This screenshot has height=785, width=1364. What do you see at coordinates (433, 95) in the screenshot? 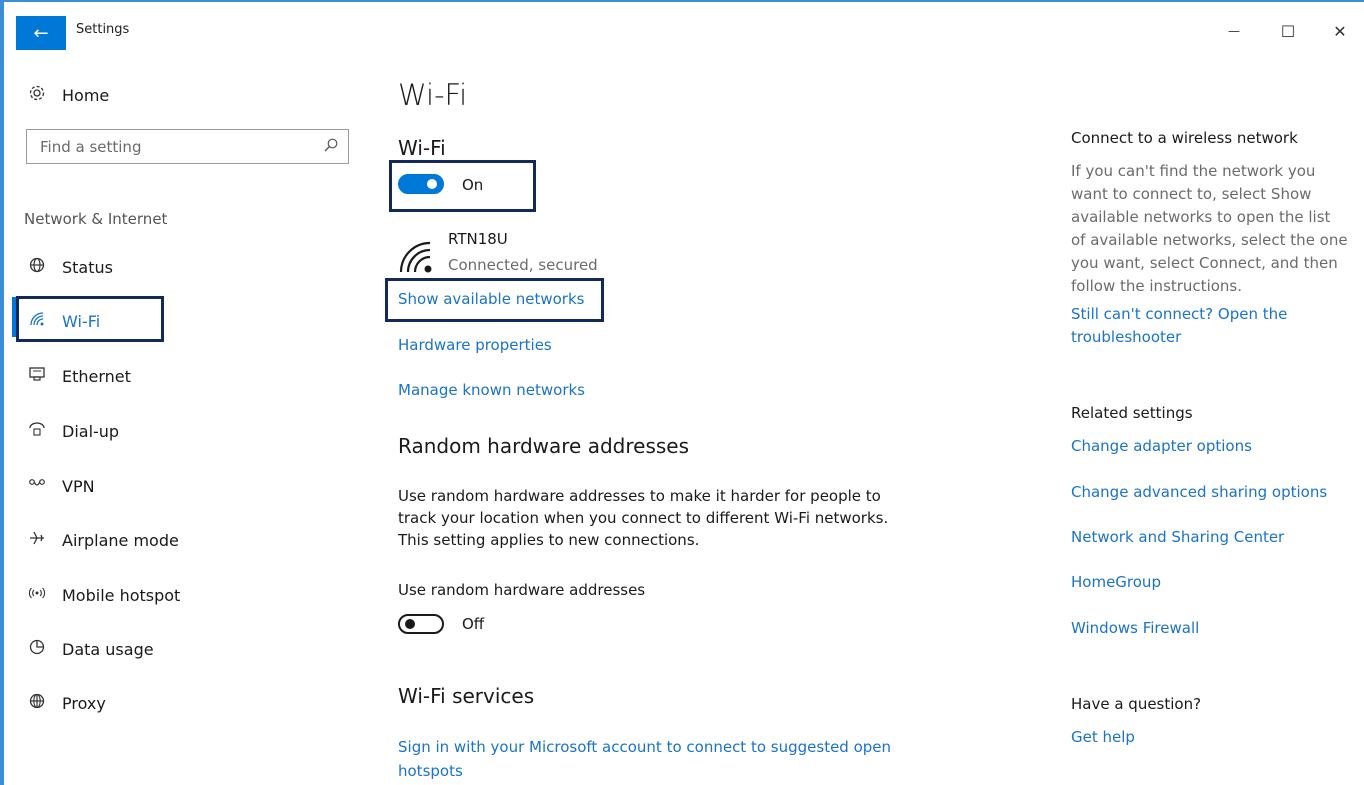
I see `page-title: Wi-Fi` at bounding box center [433, 95].